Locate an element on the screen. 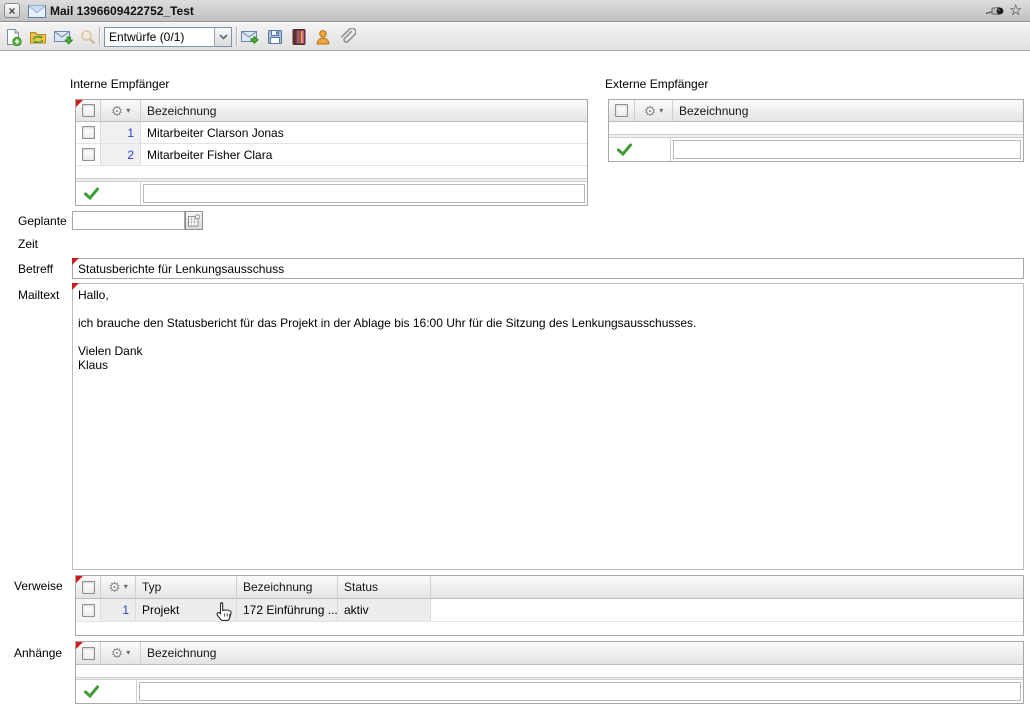  folder-select: Entwürfe (0/1) is located at coordinates (168, 37).